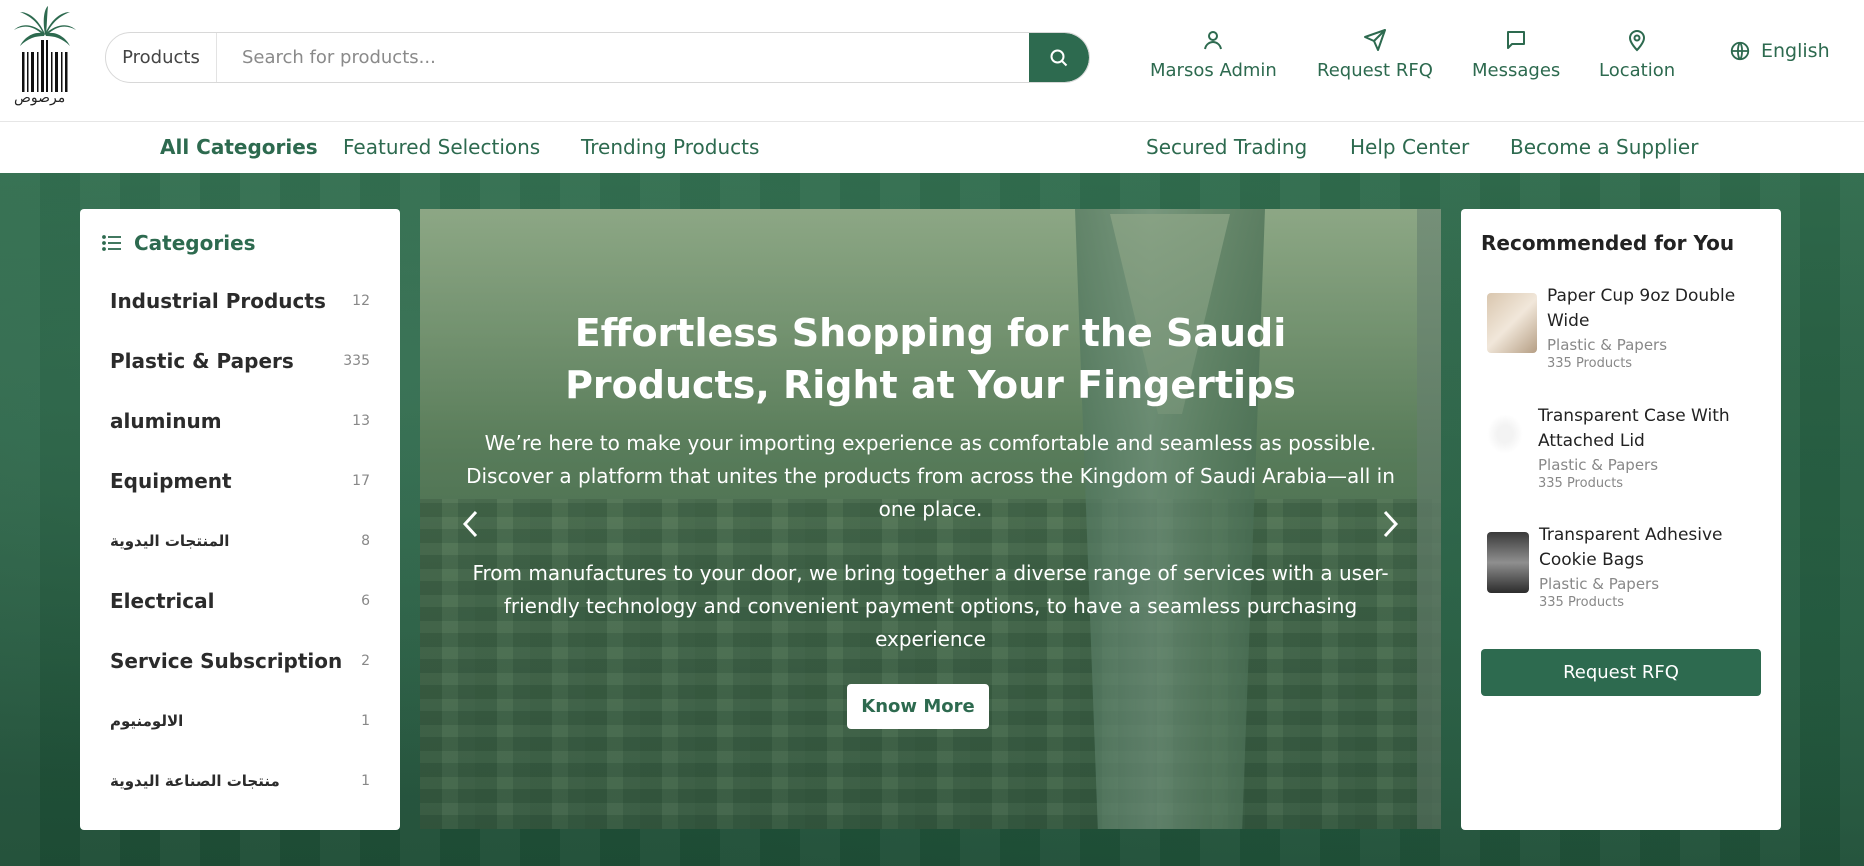 The width and height of the screenshot is (1864, 866). I want to click on category-item: Equipment 17, so click(240, 481).